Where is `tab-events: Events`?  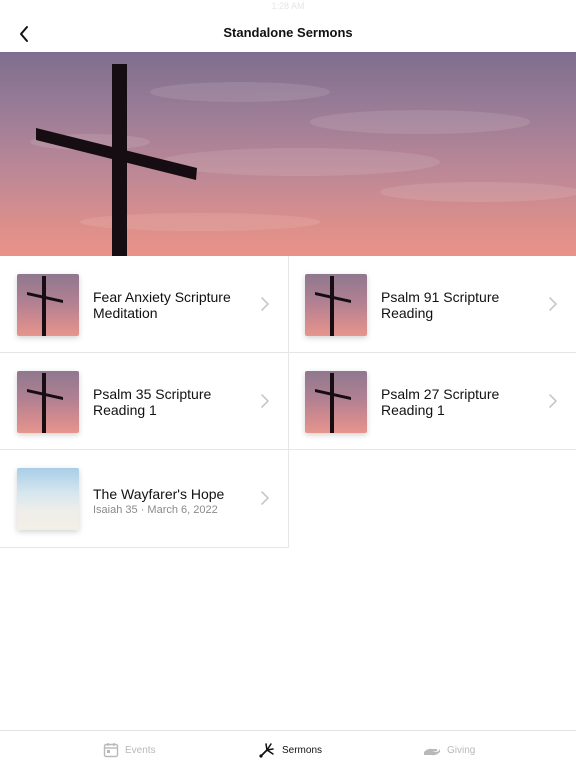
tab-events: Events is located at coordinates (129, 749).